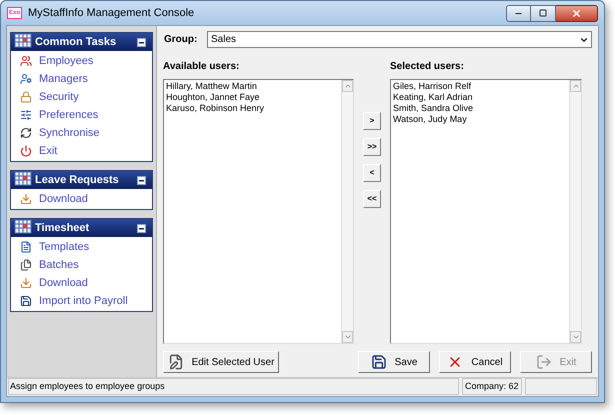  What do you see at coordinates (76, 42) in the screenshot?
I see `panel-title: Common Tasks` at bounding box center [76, 42].